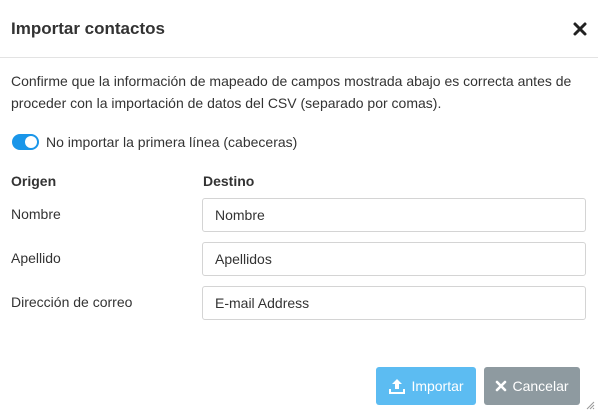 This screenshot has width=598, height=413. I want to click on cancel-button: Cancelar, so click(532, 386).